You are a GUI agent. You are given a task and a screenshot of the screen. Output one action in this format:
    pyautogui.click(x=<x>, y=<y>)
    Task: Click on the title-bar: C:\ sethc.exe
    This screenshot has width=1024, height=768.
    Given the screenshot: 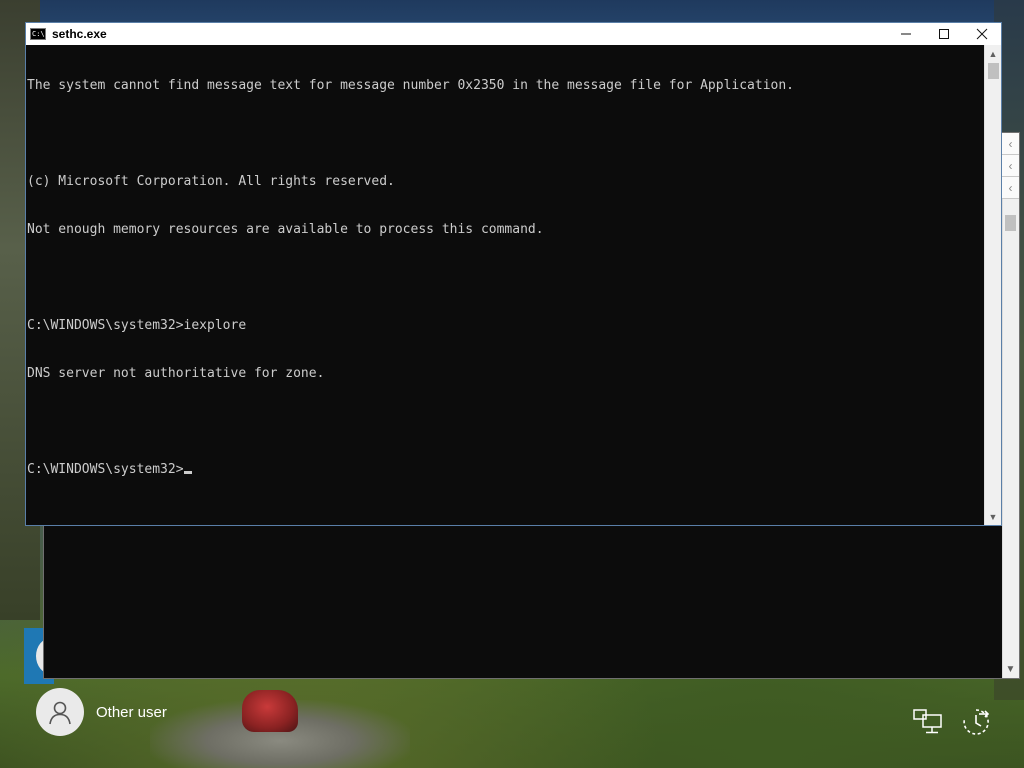 What is the action you would take?
    pyautogui.click(x=513, y=34)
    